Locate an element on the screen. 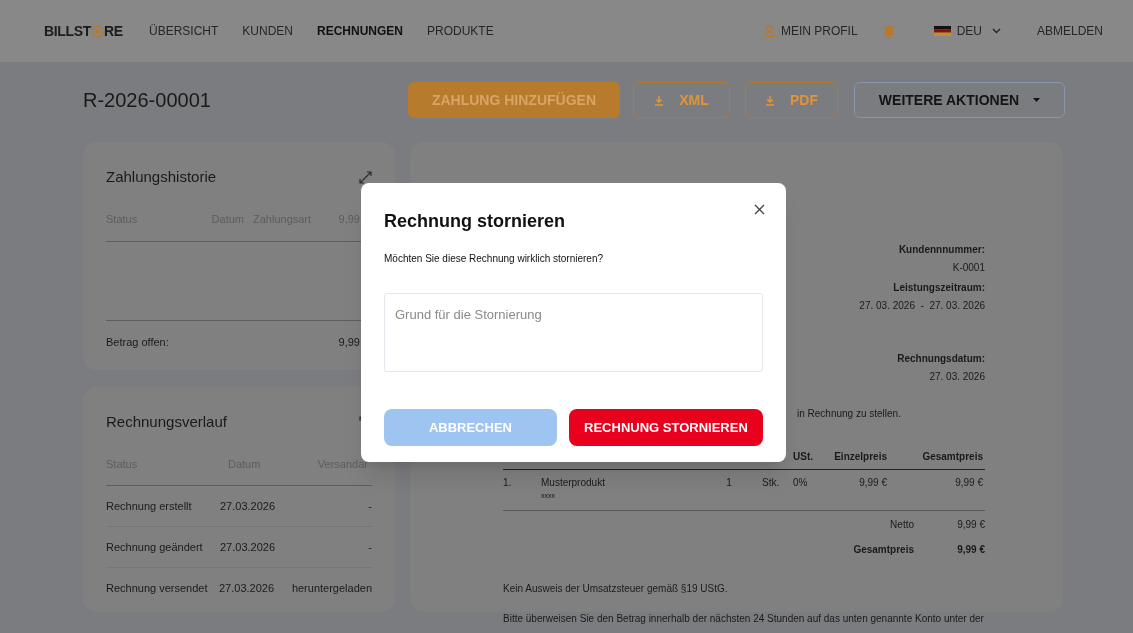 This screenshot has height=633, width=1133. table-cell-text: 0% is located at coordinates (800, 483).